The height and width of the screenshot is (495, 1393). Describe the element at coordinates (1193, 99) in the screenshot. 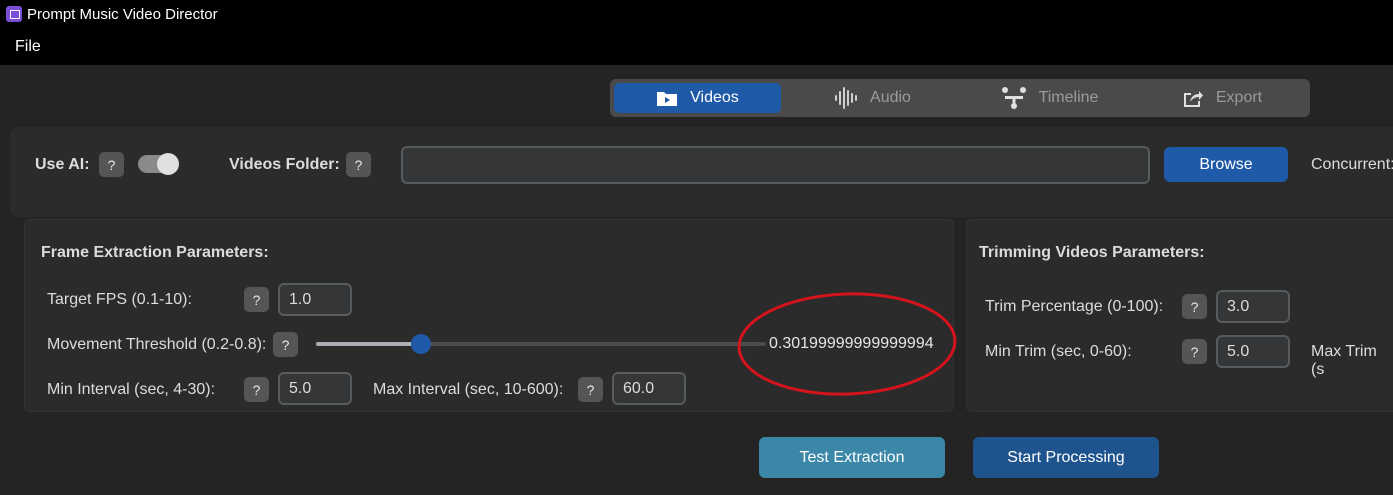

I see `export-icon` at that location.